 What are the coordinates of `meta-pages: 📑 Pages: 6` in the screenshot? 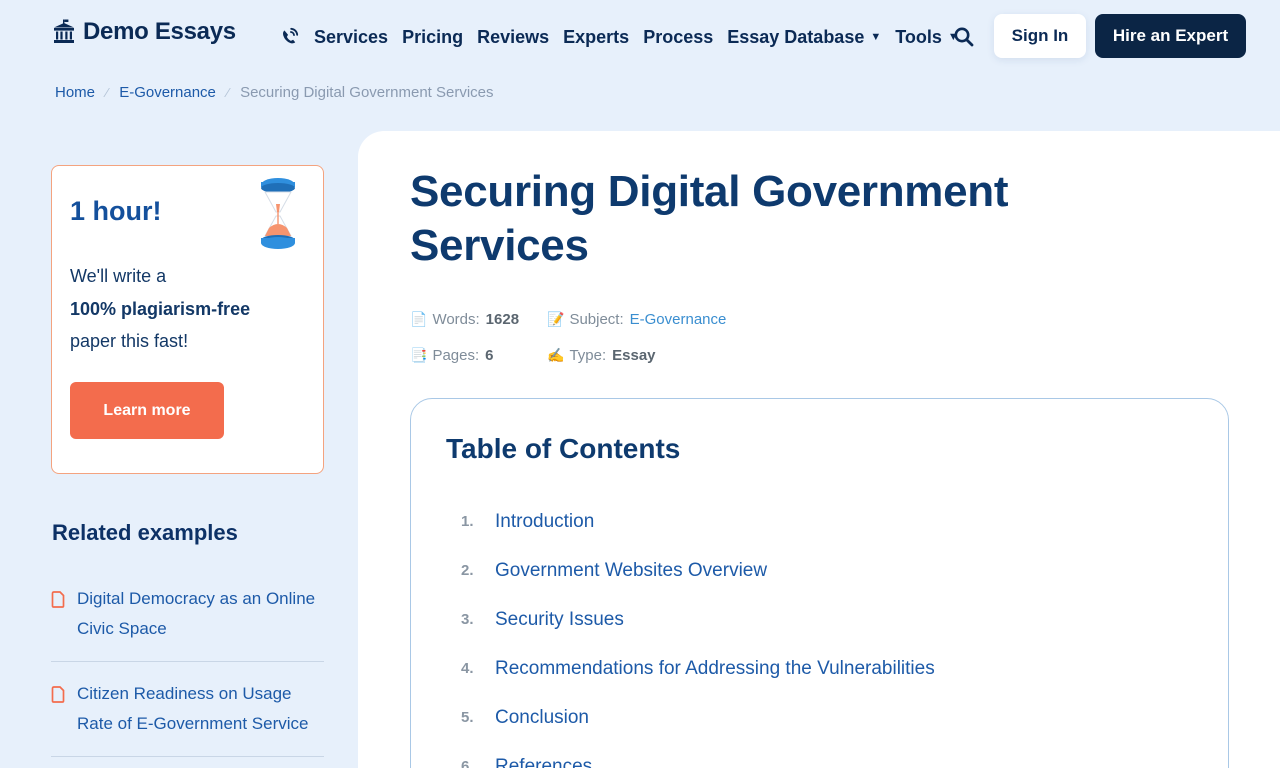 It's located at (478, 355).